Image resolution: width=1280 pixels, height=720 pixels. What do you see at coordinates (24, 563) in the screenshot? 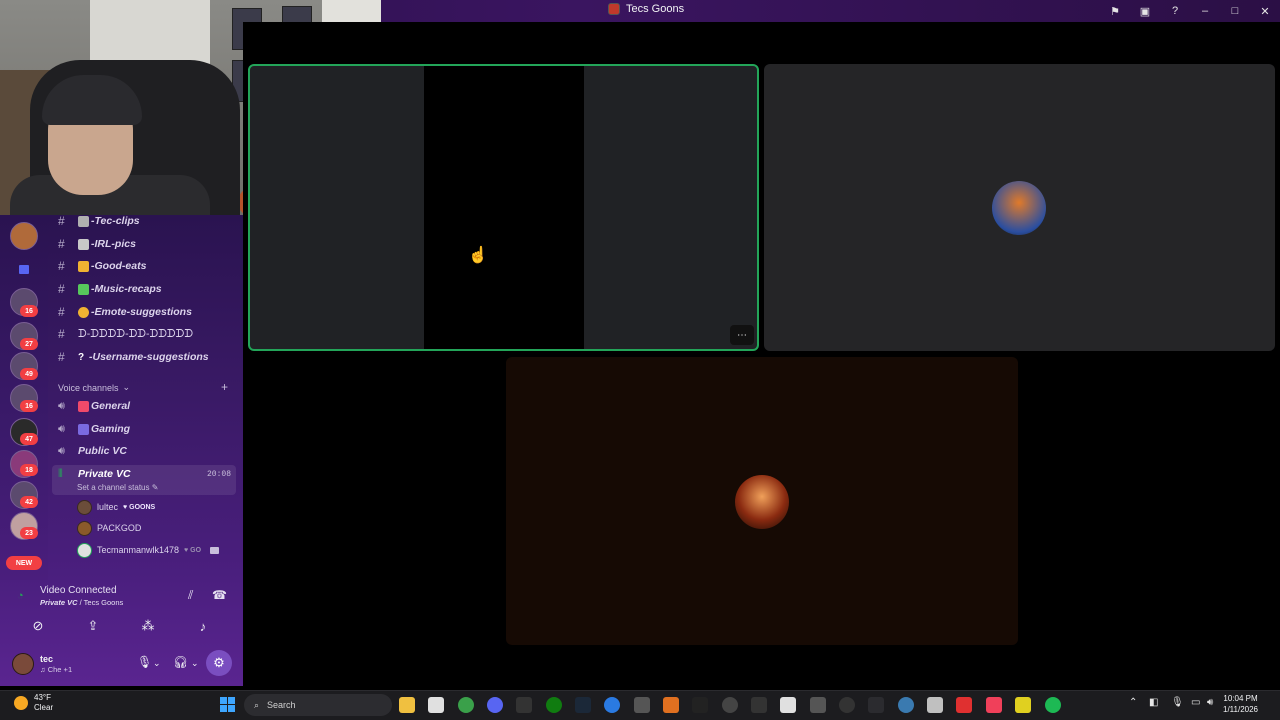
I see `new-badge: NEW` at bounding box center [24, 563].